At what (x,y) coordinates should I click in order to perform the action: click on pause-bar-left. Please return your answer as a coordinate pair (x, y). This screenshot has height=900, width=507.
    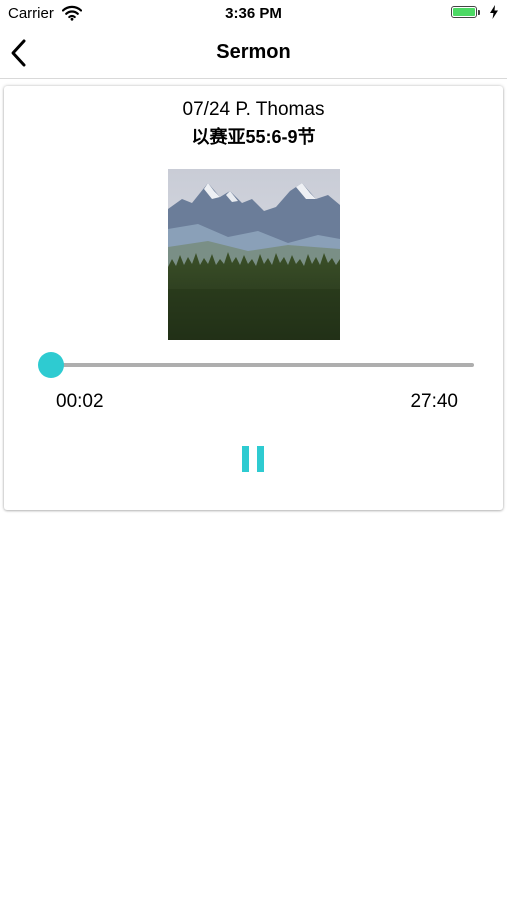
    Looking at the image, I should click on (245, 459).